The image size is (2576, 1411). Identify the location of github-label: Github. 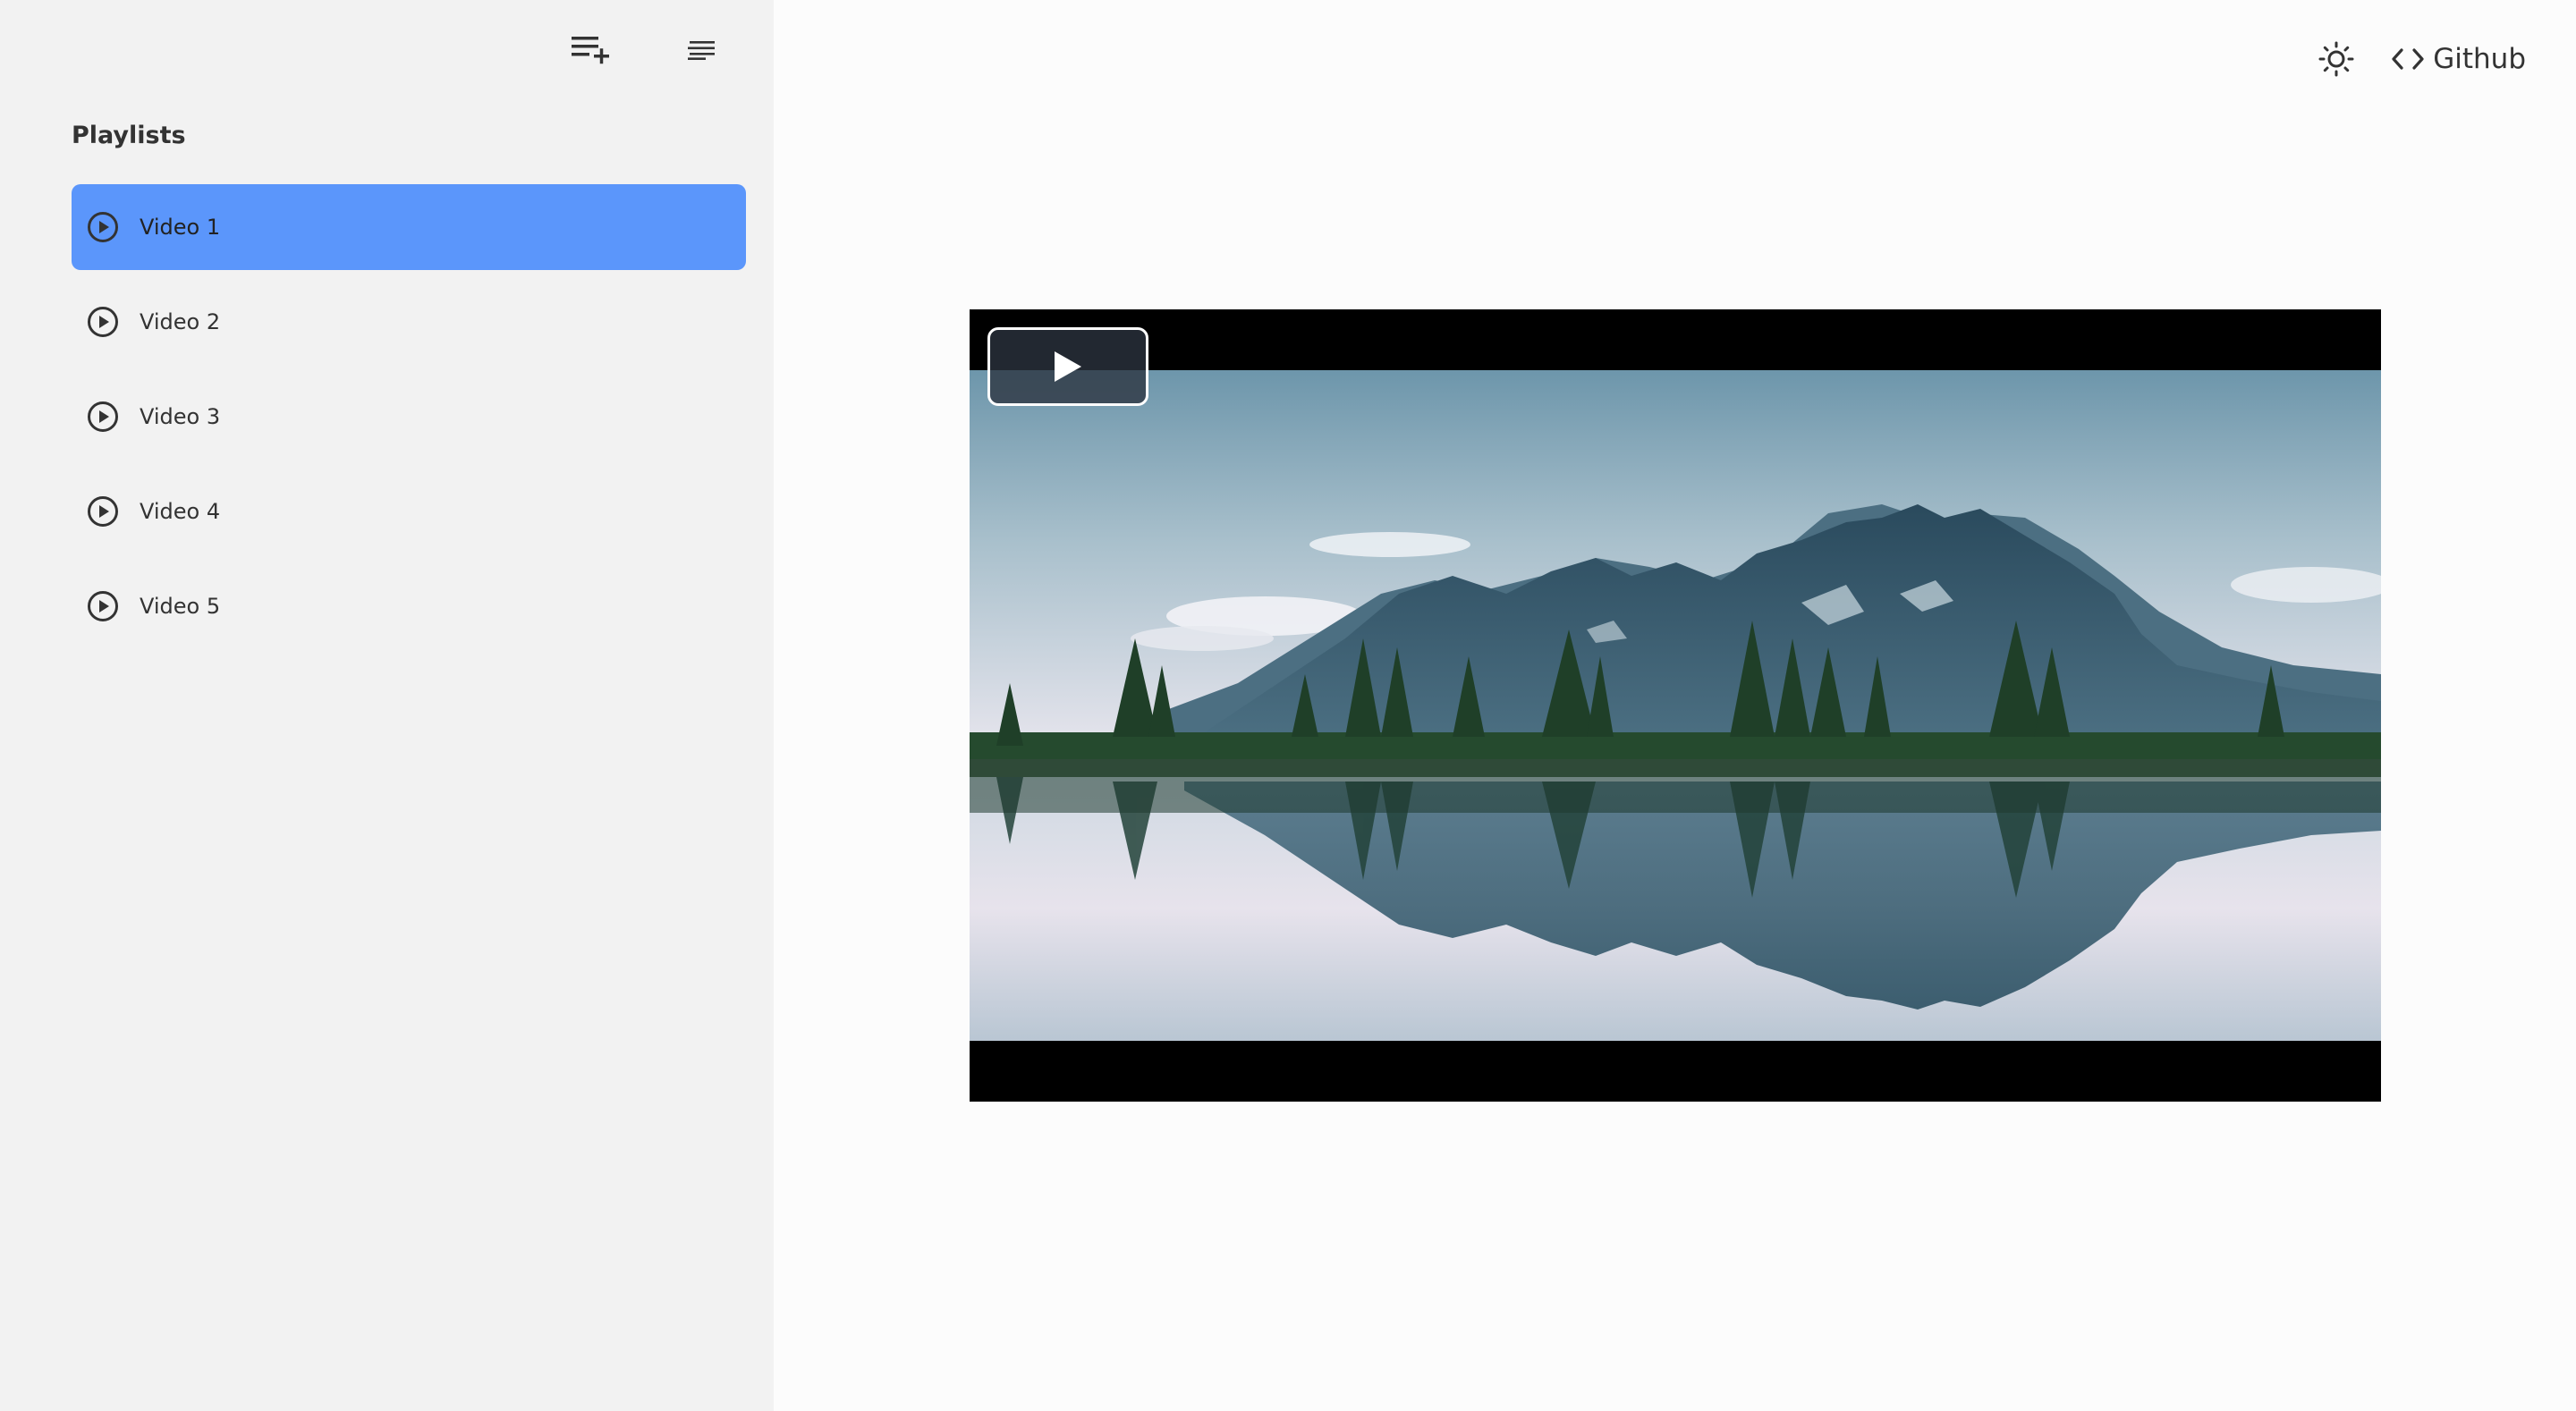
(2479, 59).